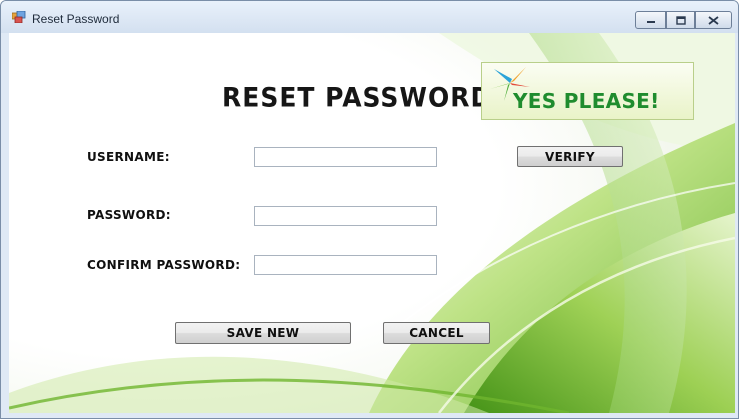 This screenshot has height=419, width=739. I want to click on close-icon, so click(713, 20).